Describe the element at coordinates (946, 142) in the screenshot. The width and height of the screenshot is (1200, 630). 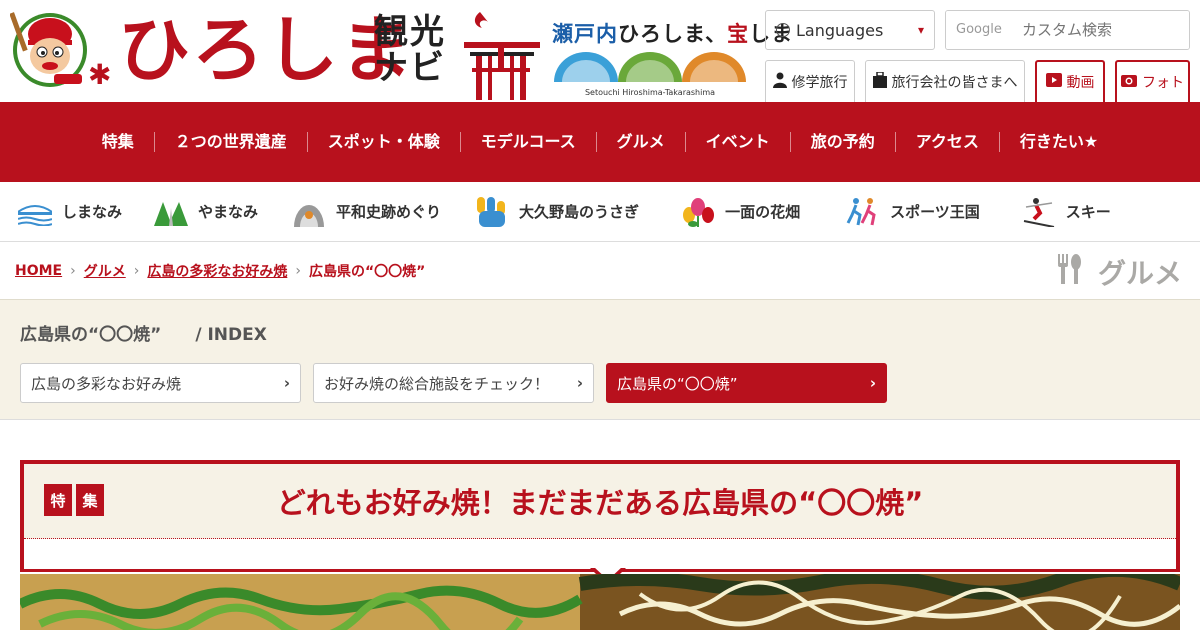
I see `nav-item-access: アクセス` at that location.